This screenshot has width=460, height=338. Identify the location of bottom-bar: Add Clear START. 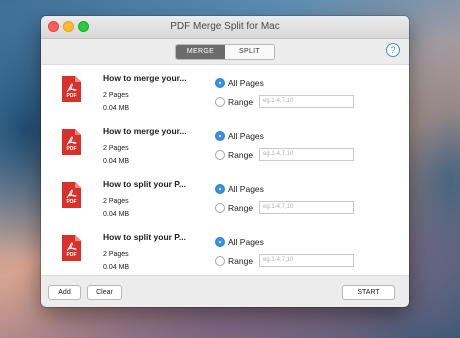
(225, 290).